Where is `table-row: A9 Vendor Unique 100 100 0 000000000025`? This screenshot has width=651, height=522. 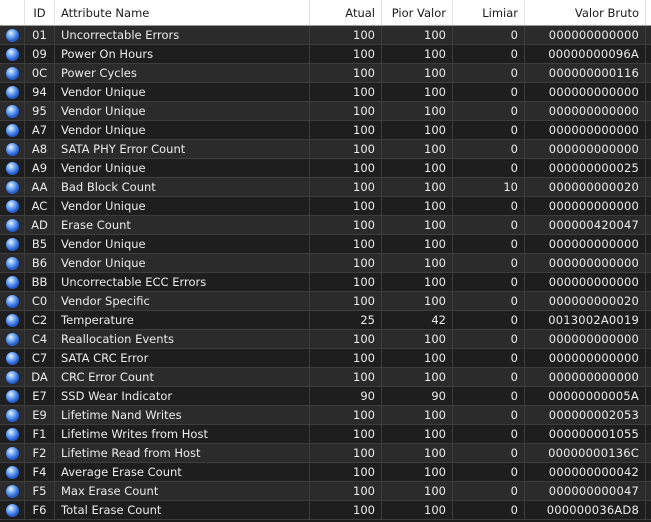
table-row: A9 Vendor Unique 100 100 0 000000000025 is located at coordinates (325, 168).